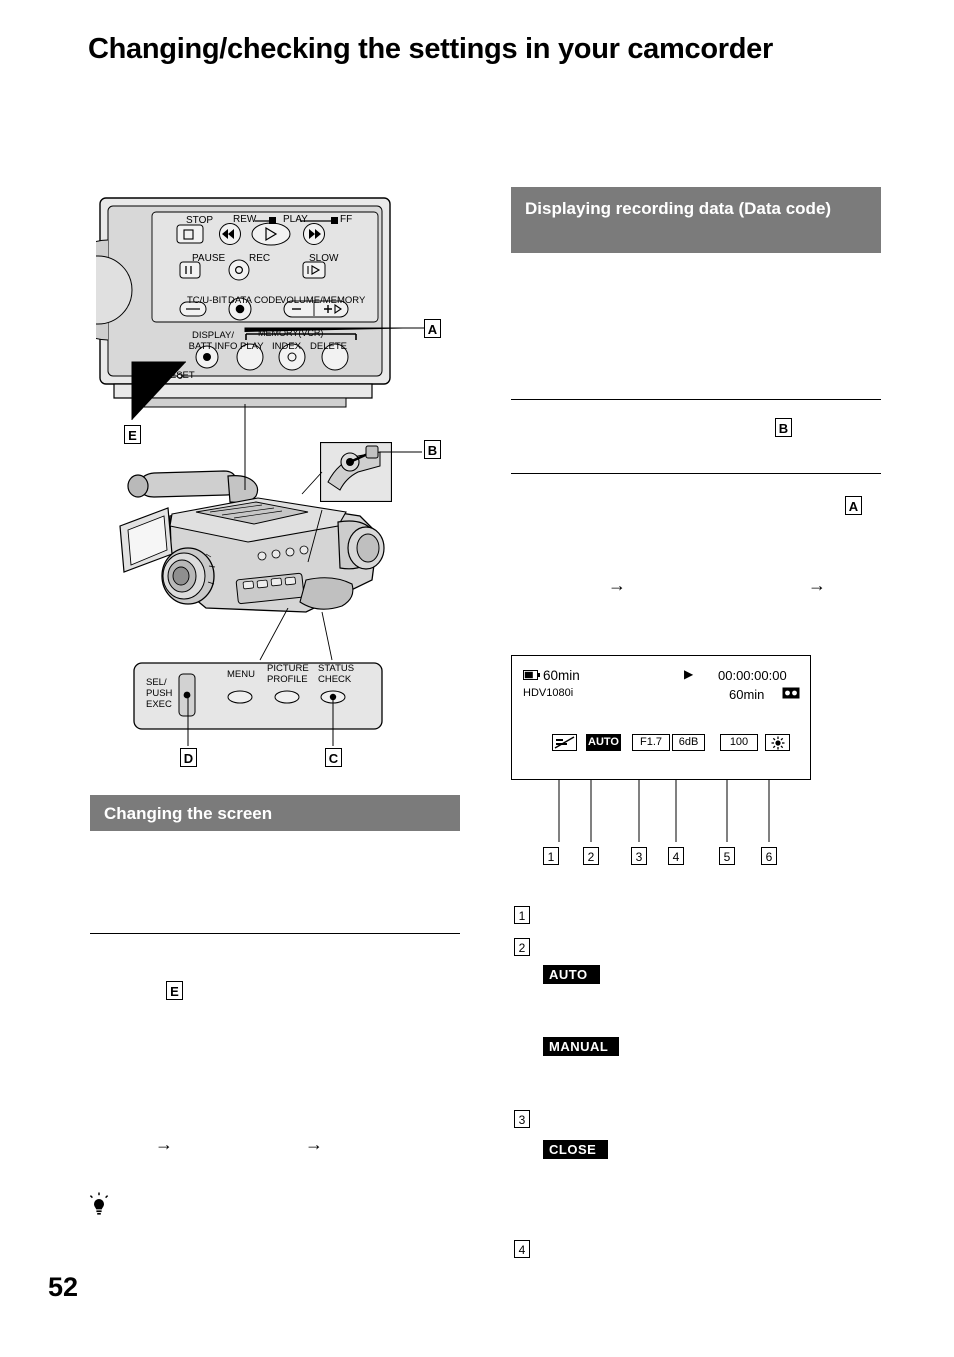 Image resolution: width=954 pixels, height=1357 pixels. Describe the element at coordinates (727, 856) in the screenshot. I see `lcd-number-5: 5` at that location.